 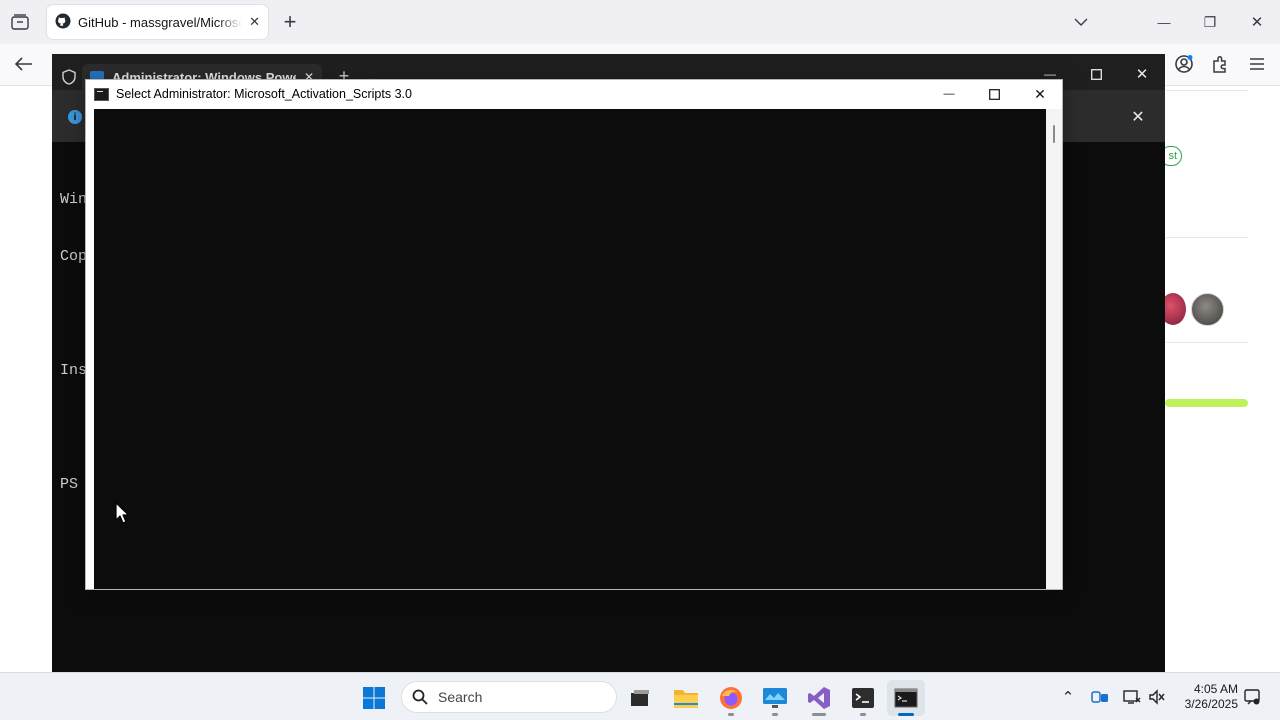 I want to click on taskbar-remote-desktop, so click(x=775, y=698).